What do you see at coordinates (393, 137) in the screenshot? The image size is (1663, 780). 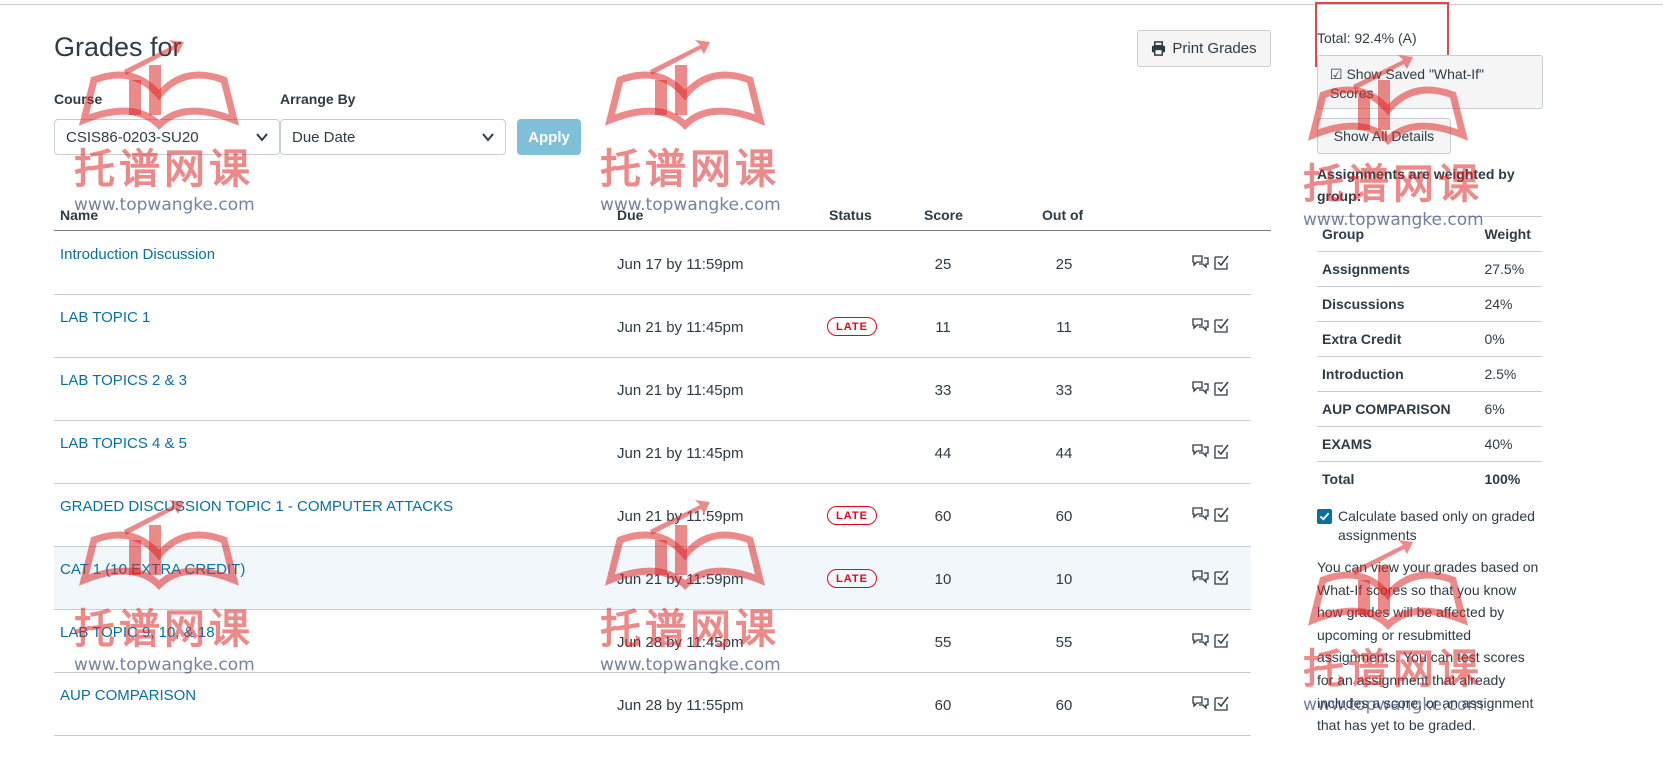 I see `arrange-by-select: Due Date` at bounding box center [393, 137].